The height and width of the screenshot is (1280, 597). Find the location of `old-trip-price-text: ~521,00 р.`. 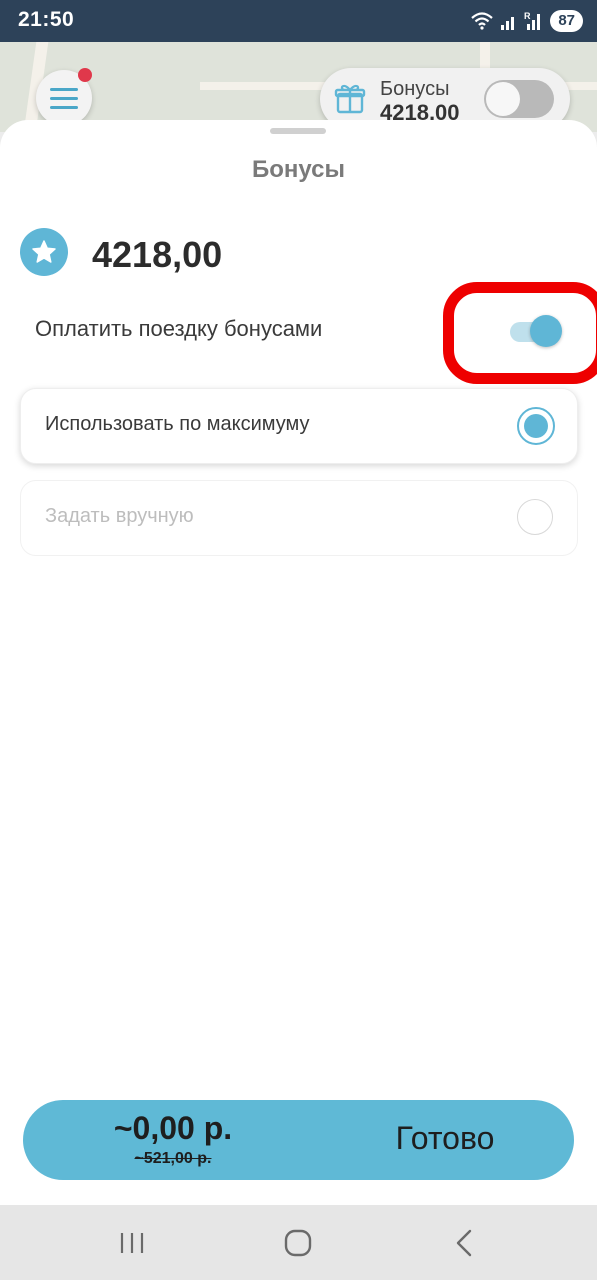

old-trip-price-text: ~521,00 р. is located at coordinates (173, 1158).